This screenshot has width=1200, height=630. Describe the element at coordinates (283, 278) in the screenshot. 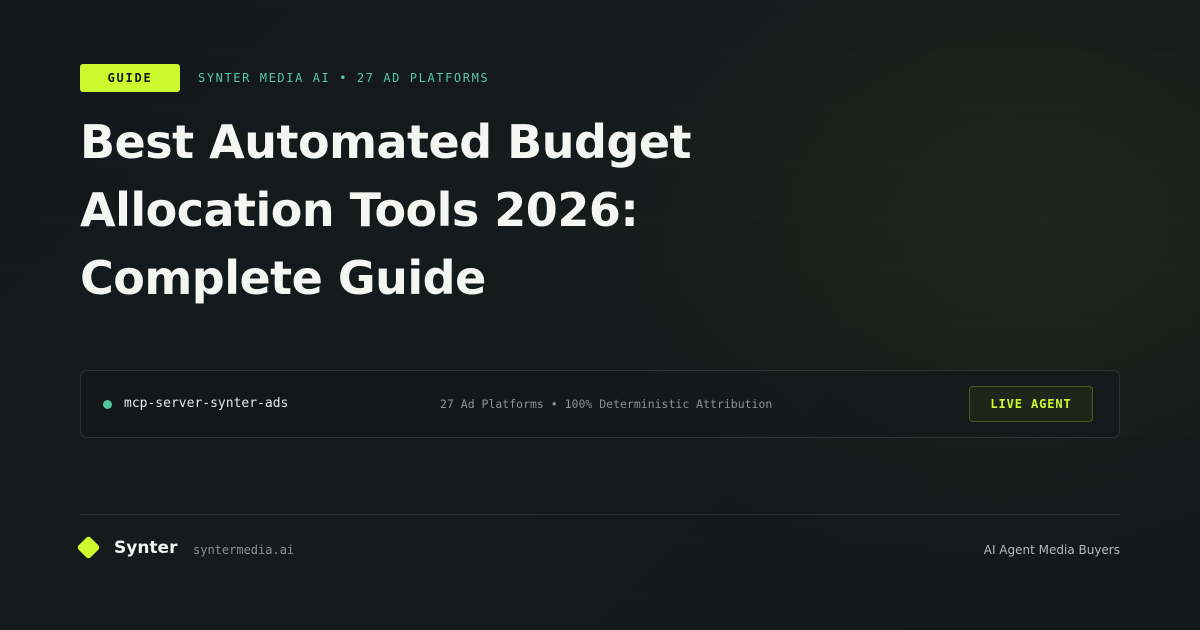

I see `title-line-3: Complete Guide` at that location.